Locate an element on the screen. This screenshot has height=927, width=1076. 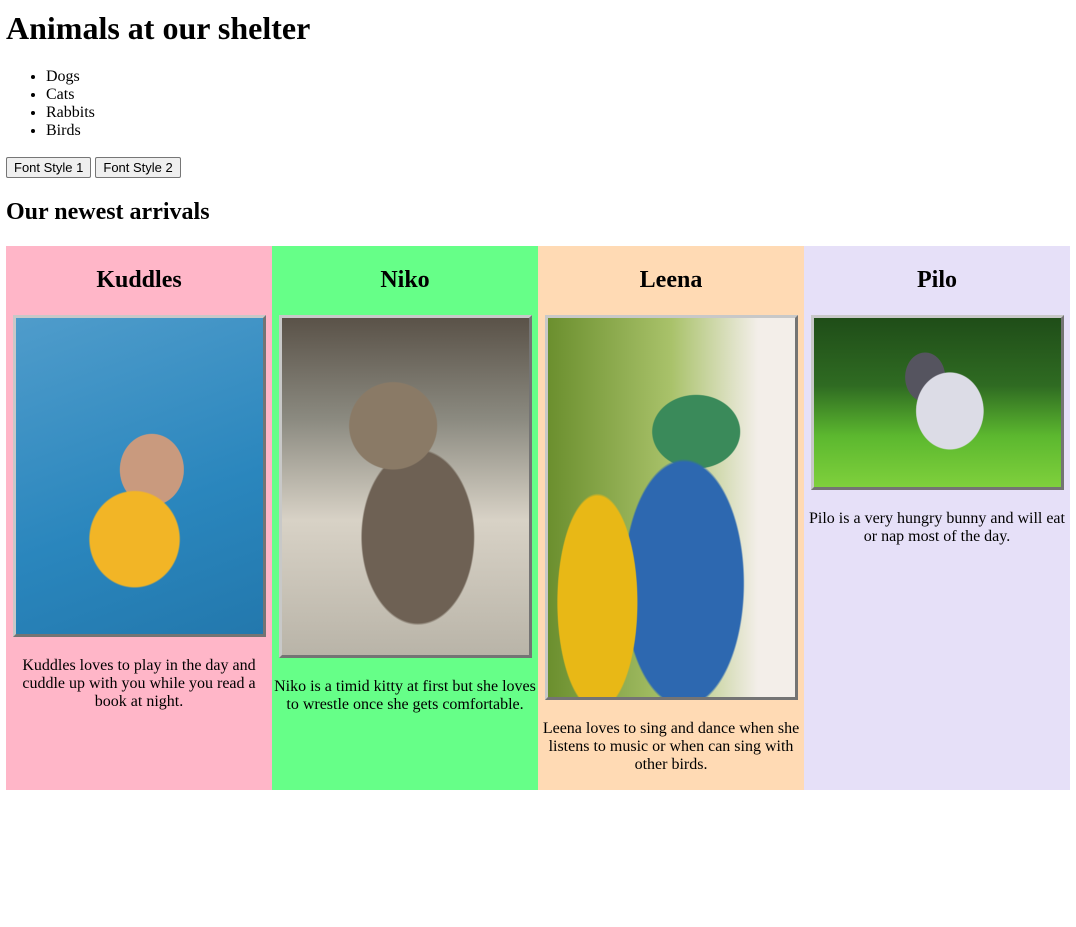
list-item: Rabbits is located at coordinates (70, 113).